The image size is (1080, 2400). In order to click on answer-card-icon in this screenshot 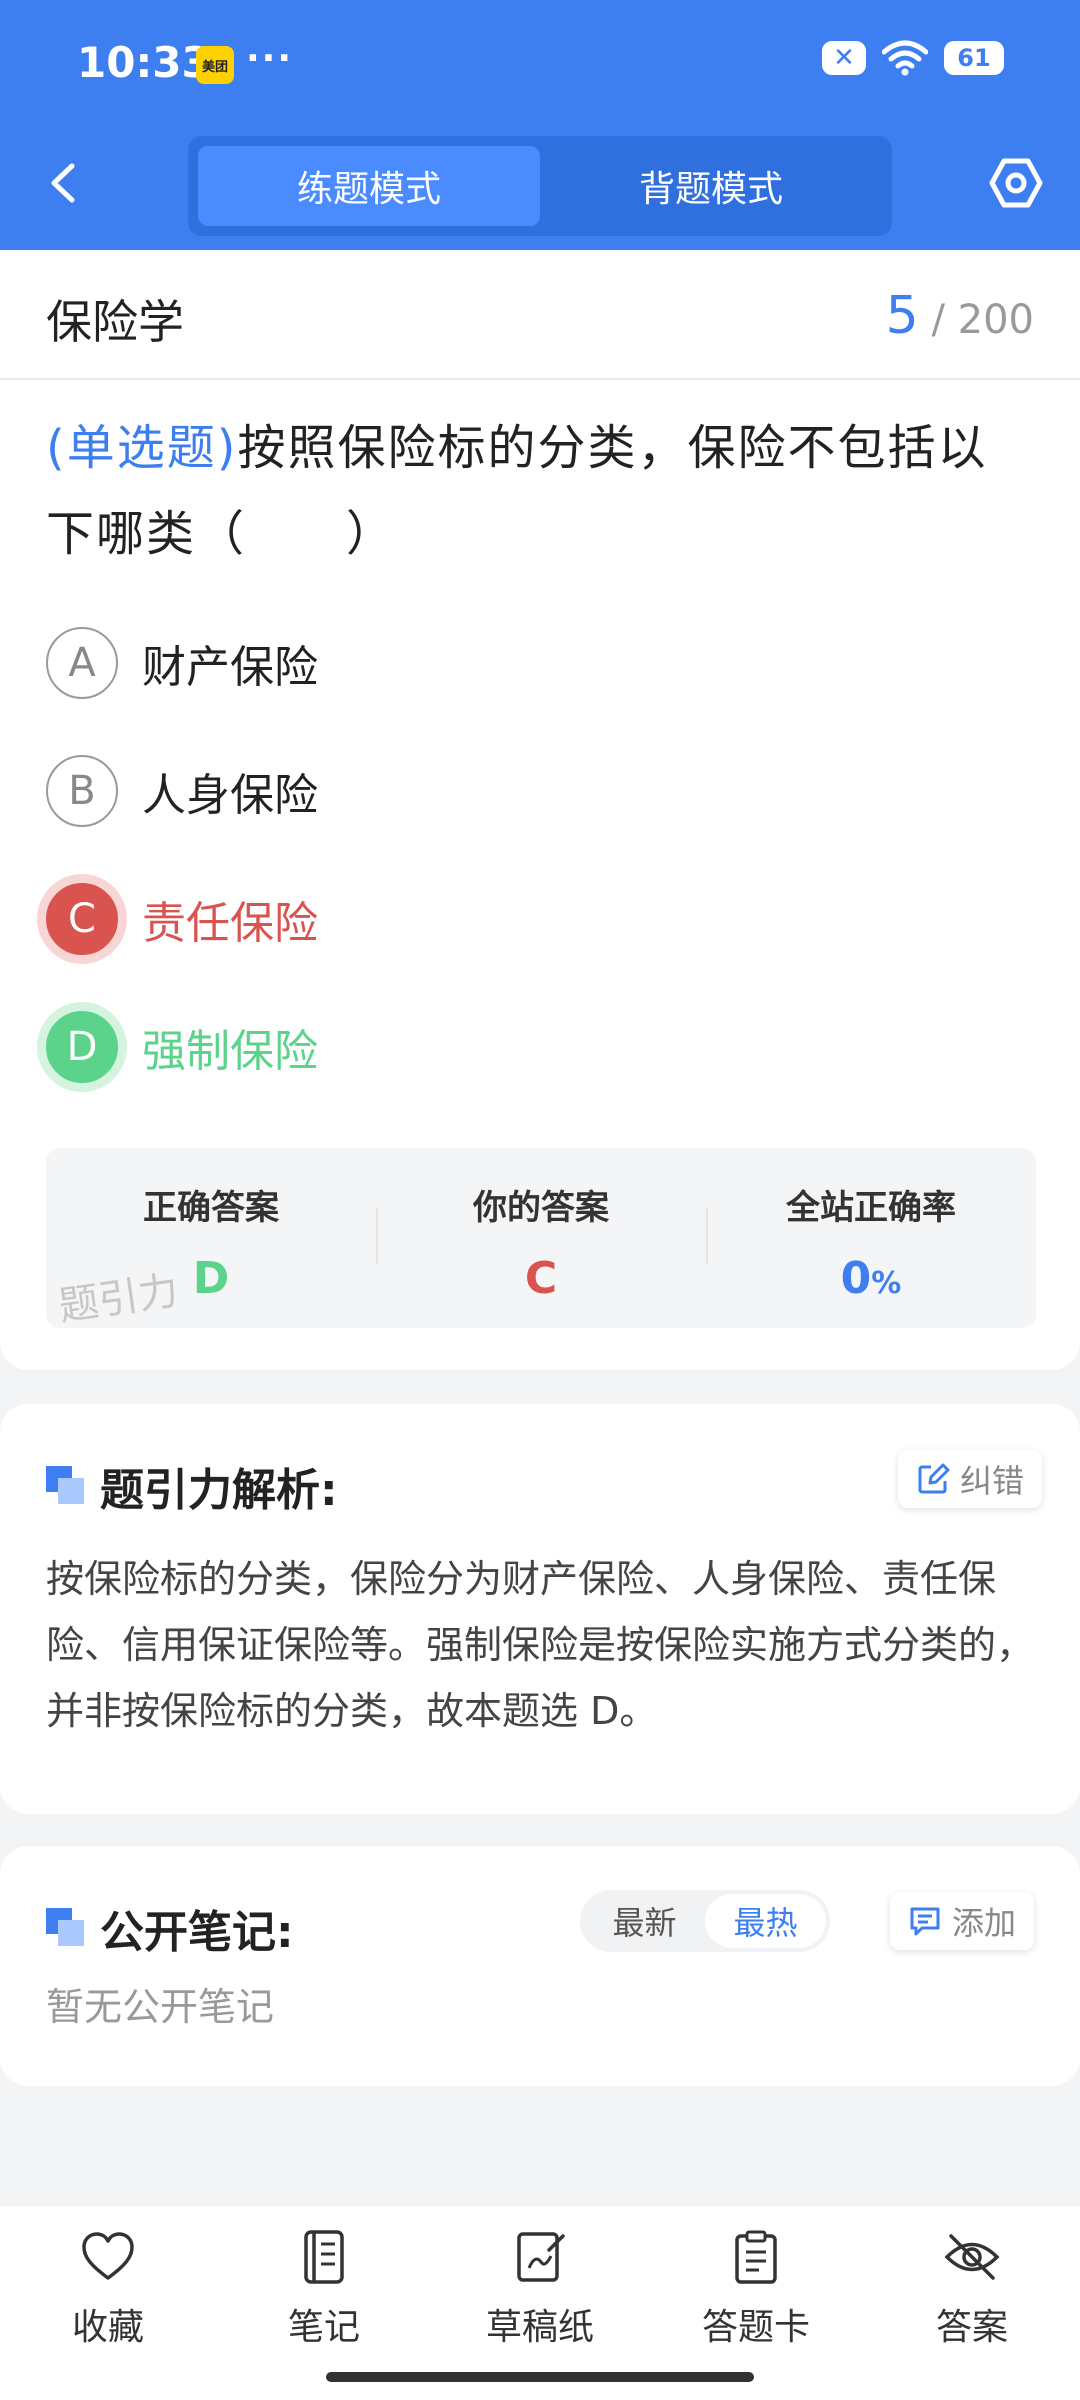, I will do `click(756, 2257)`.